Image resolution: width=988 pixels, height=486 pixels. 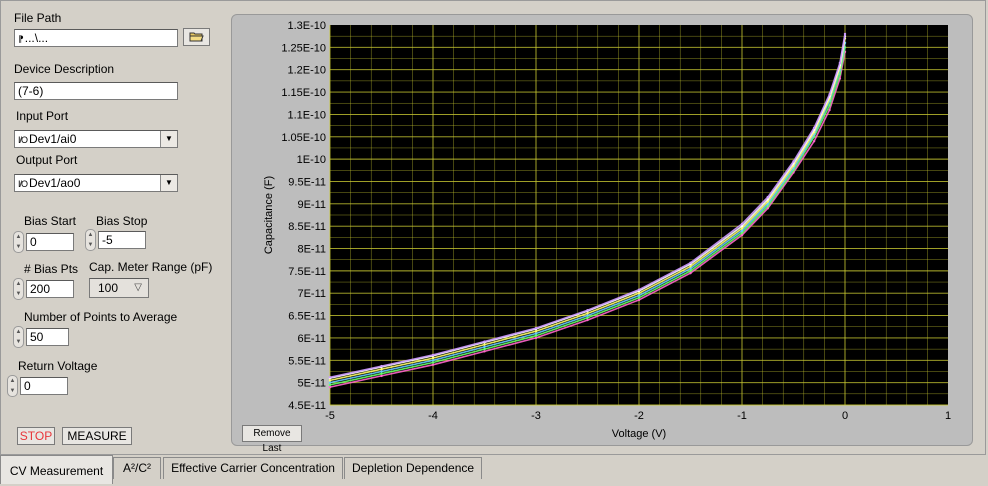 What do you see at coordinates (311, 384) in the screenshot?
I see `y-tick-label: 5E-11` at bounding box center [311, 384].